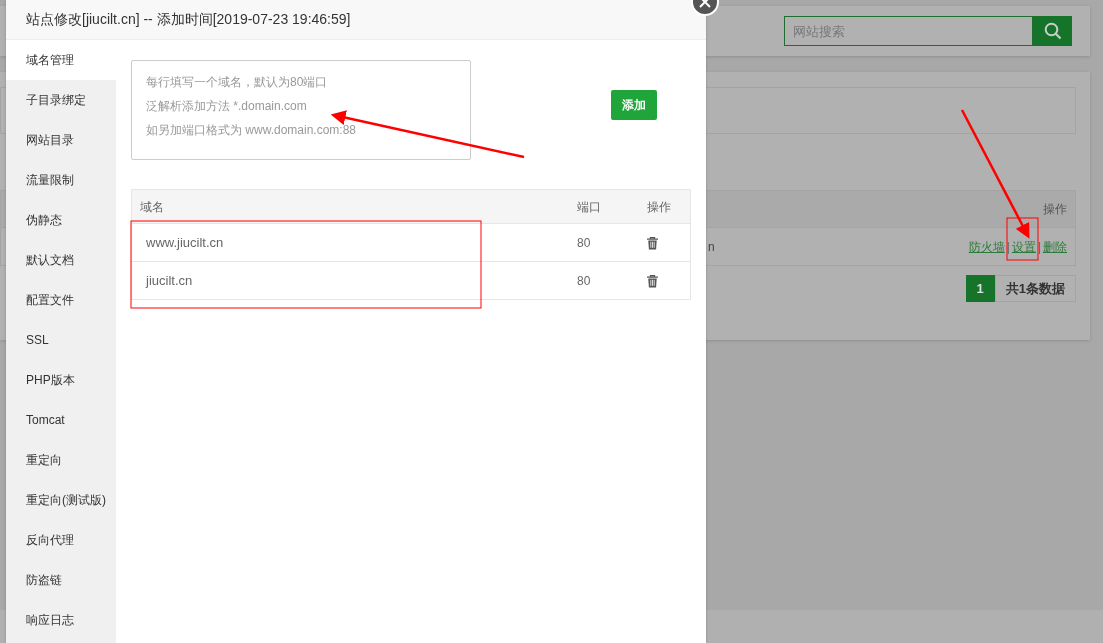 The image size is (1103, 643). What do you see at coordinates (61, 220) in the screenshot?
I see `sidebar-item: 伪静态` at bounding box center [61, 220].